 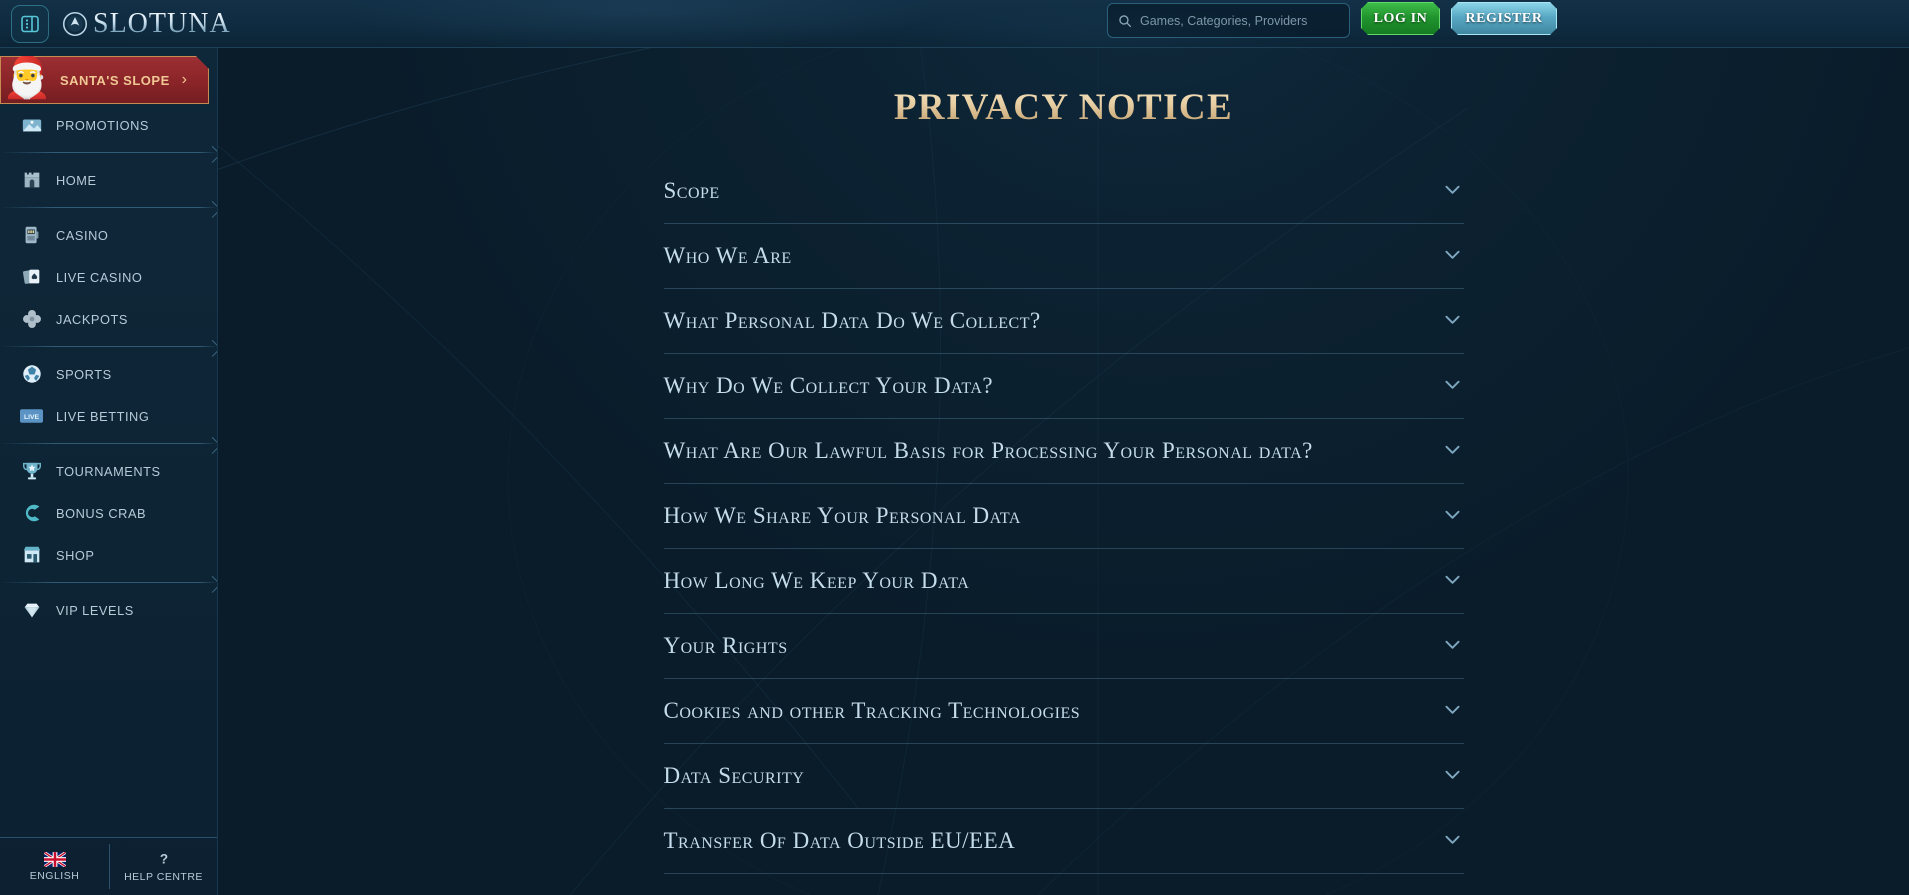 I want to click on sidebar-item-home: HOME, so click(x=108, y=180).